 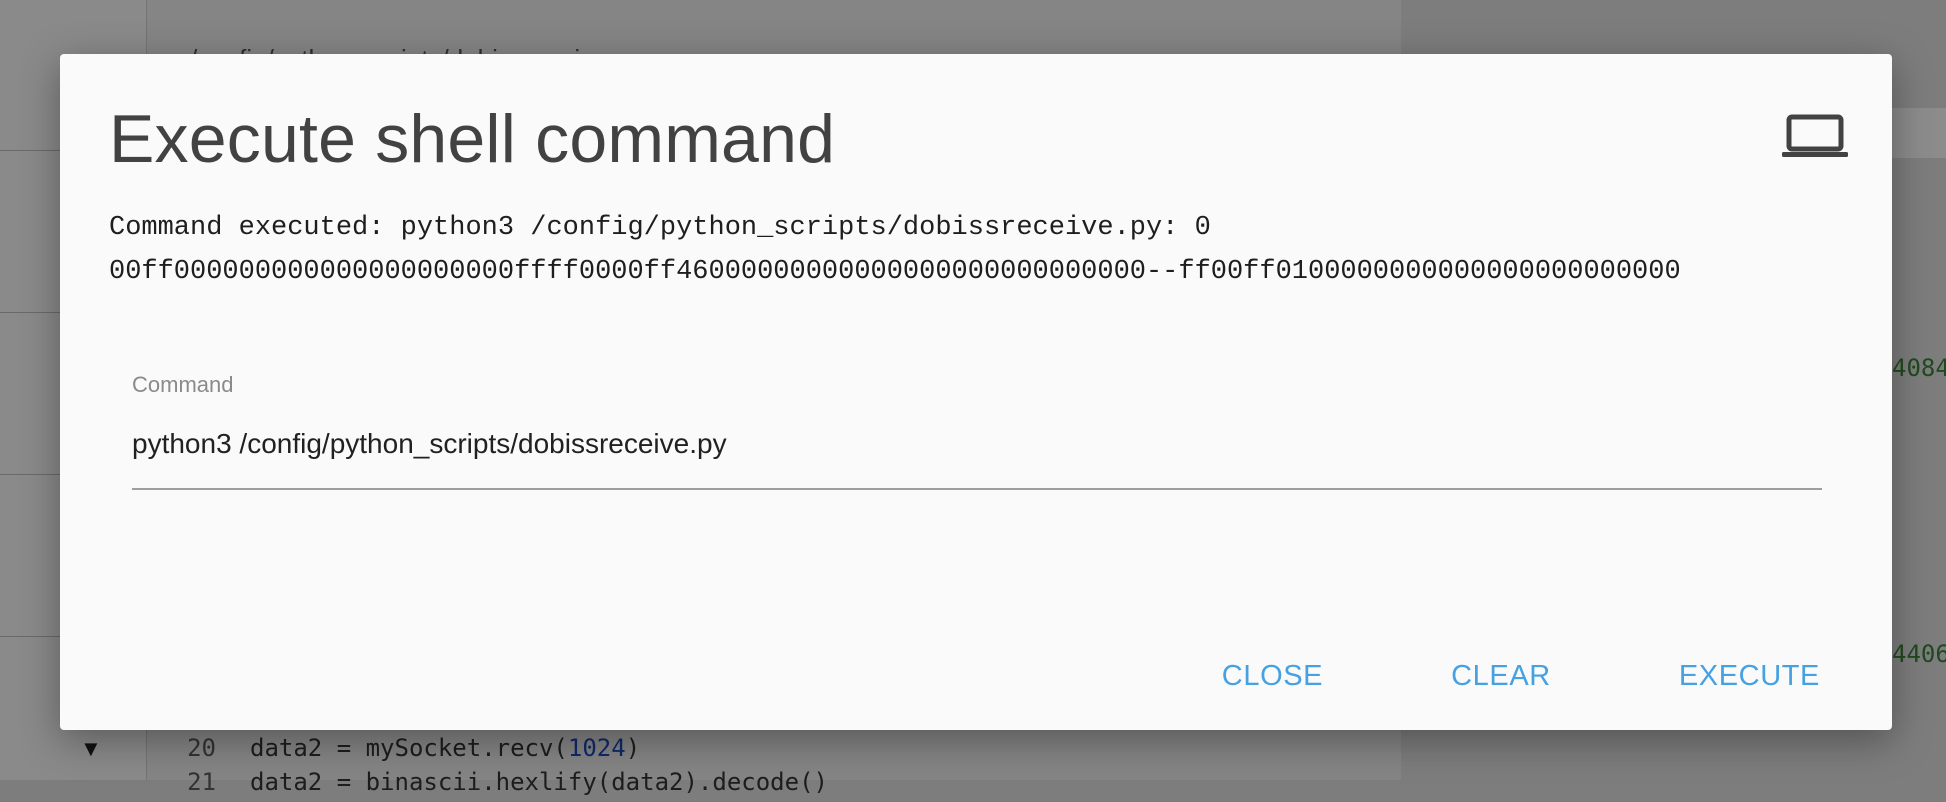 I want to click on execute-button: EXECUTE, so click(x=1749, y=676).